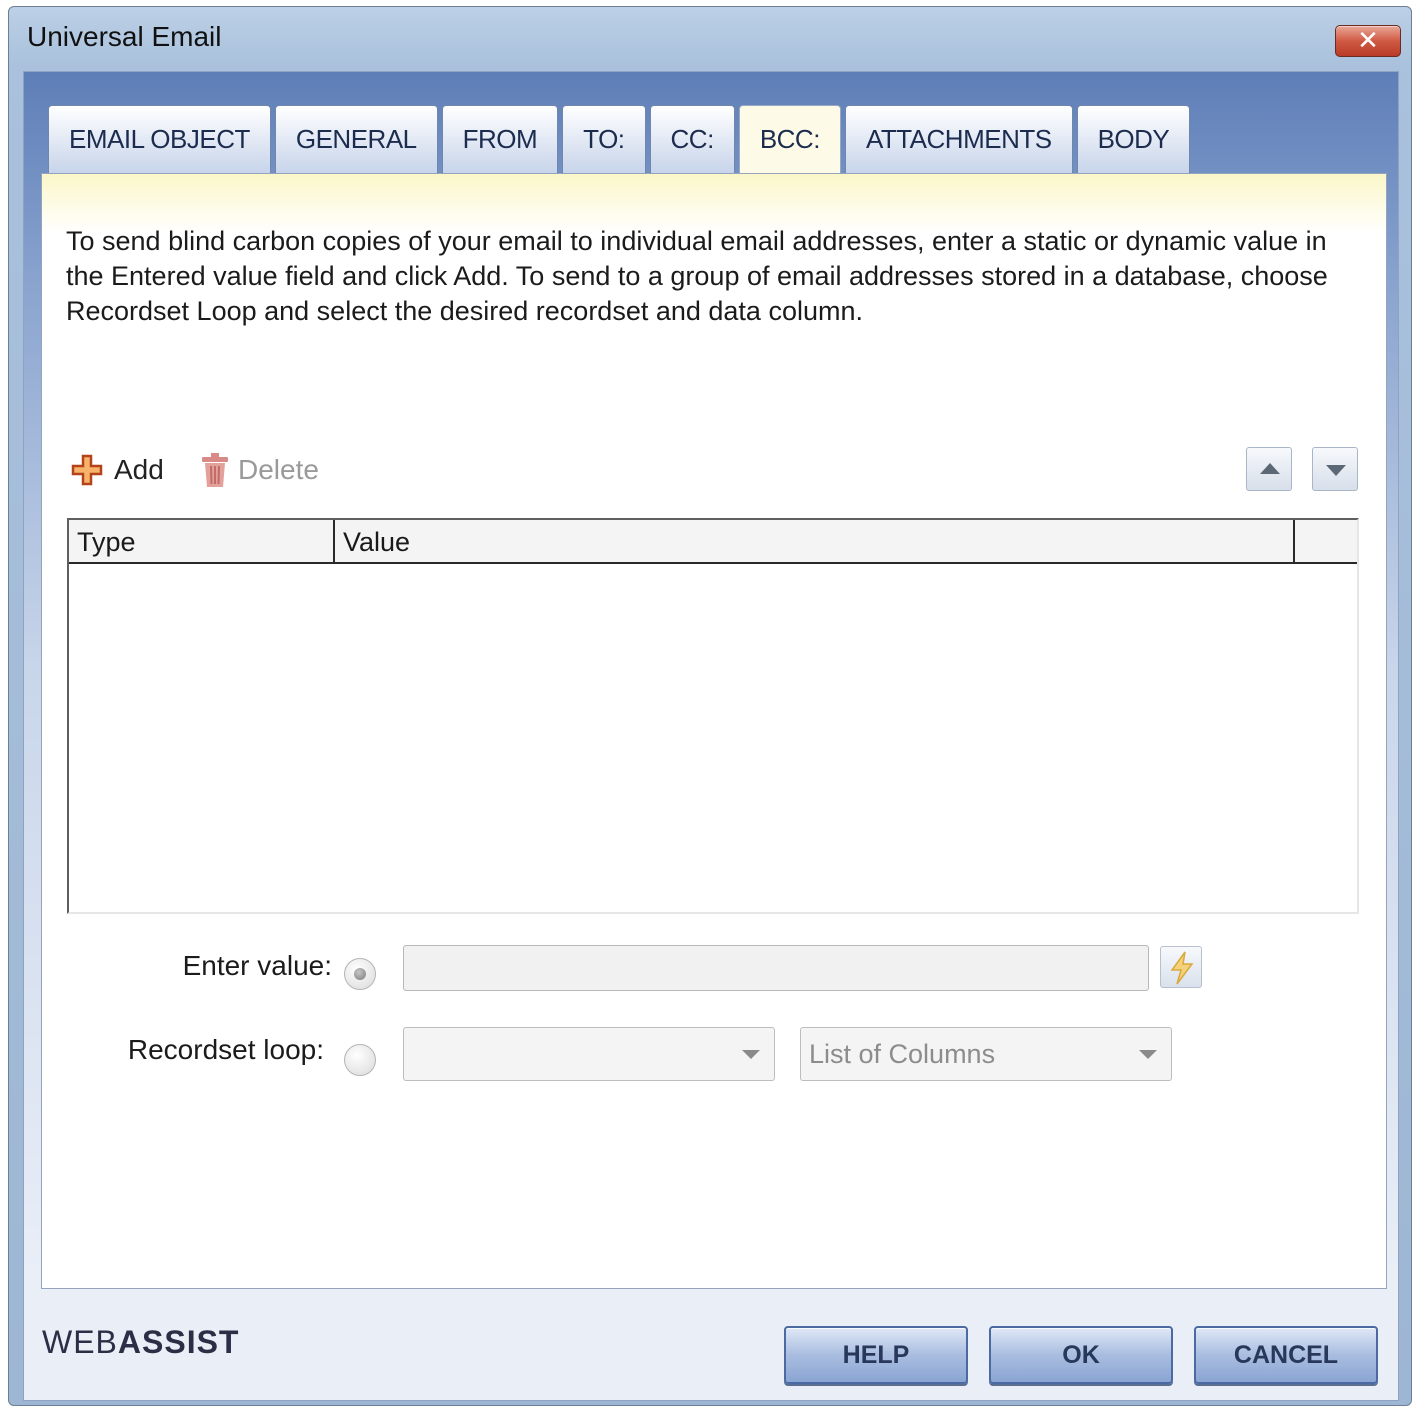 The height and width of the screenshot is (1411, 1418). I want to click on tab-from: FROM, so click(500, 139).